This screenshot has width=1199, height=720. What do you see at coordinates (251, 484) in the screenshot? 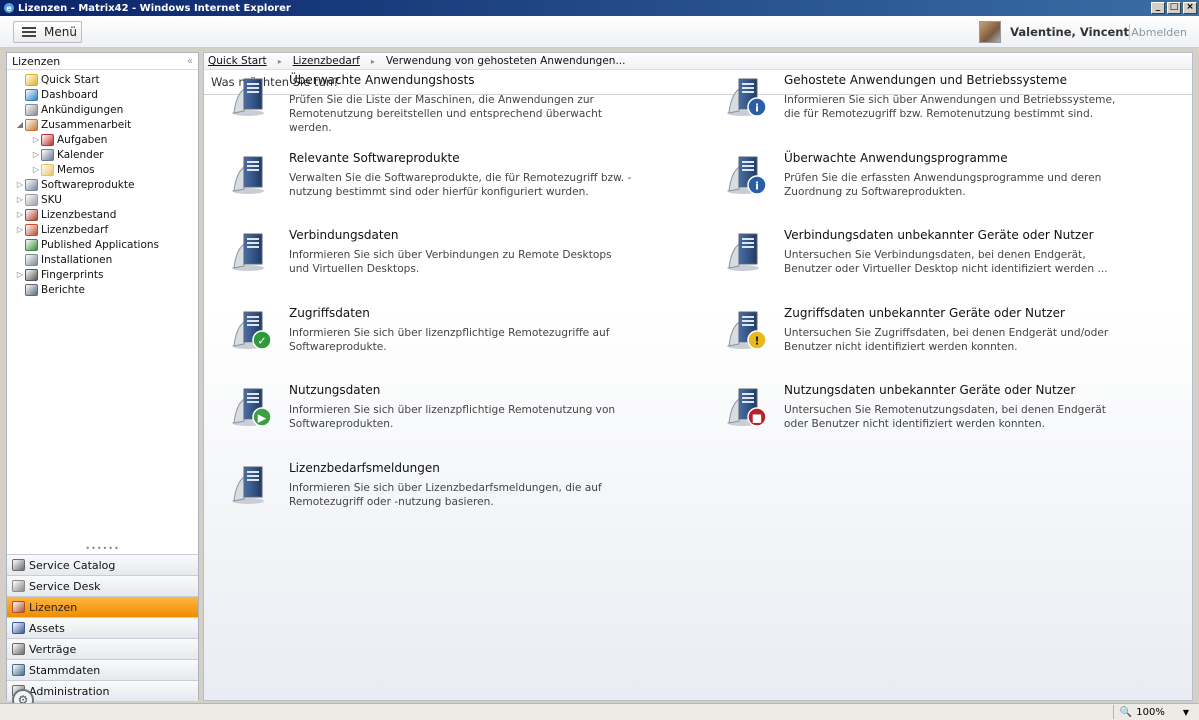
I see `license-demand-report-icon` at bounding box center [251, 484].